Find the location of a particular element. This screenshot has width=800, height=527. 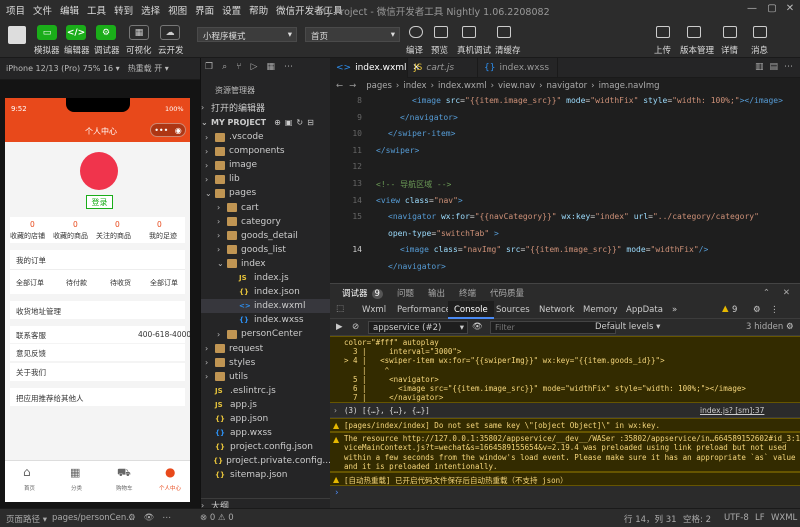

tab-memory: Memory is located at coordinates (600, 310).